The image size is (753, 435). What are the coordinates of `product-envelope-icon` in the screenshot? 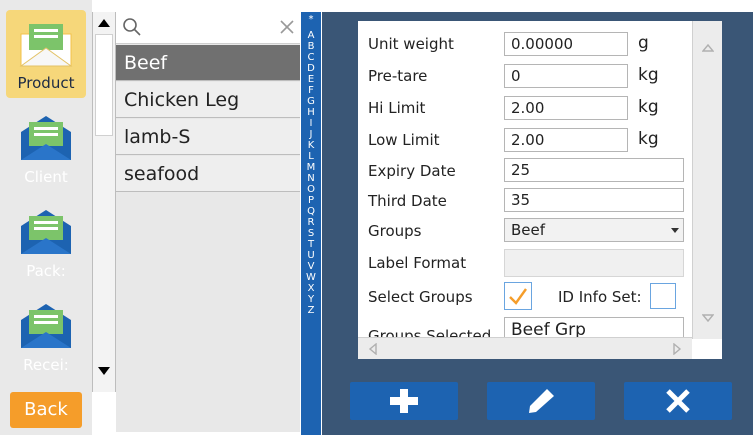 It's located at (46, 45).